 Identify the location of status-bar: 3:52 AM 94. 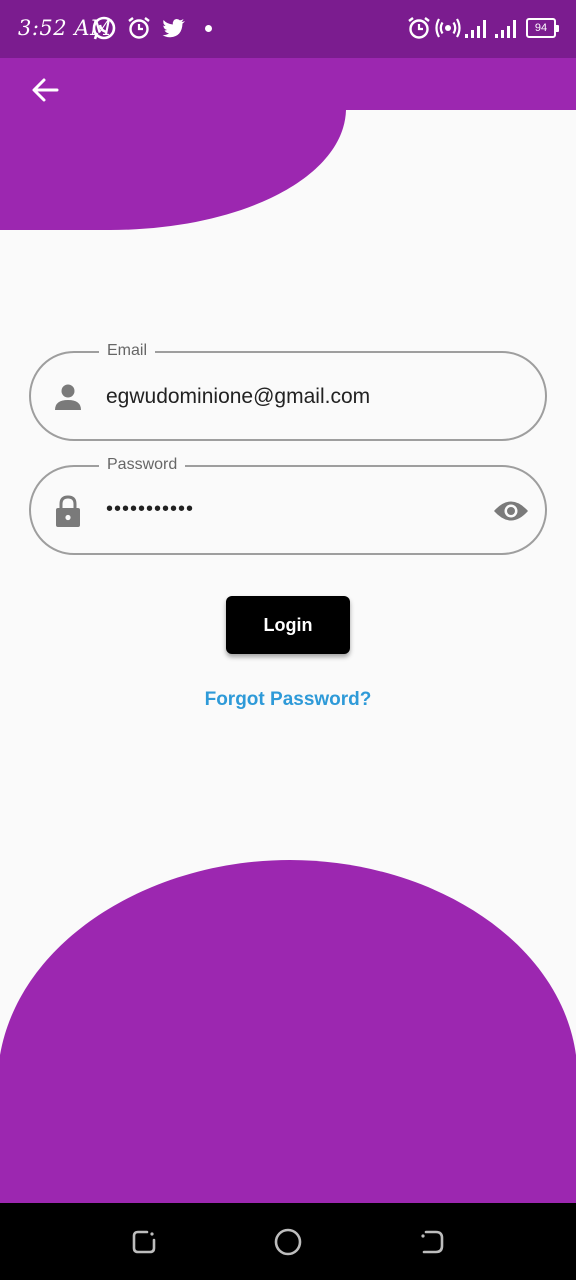
(288, 29).